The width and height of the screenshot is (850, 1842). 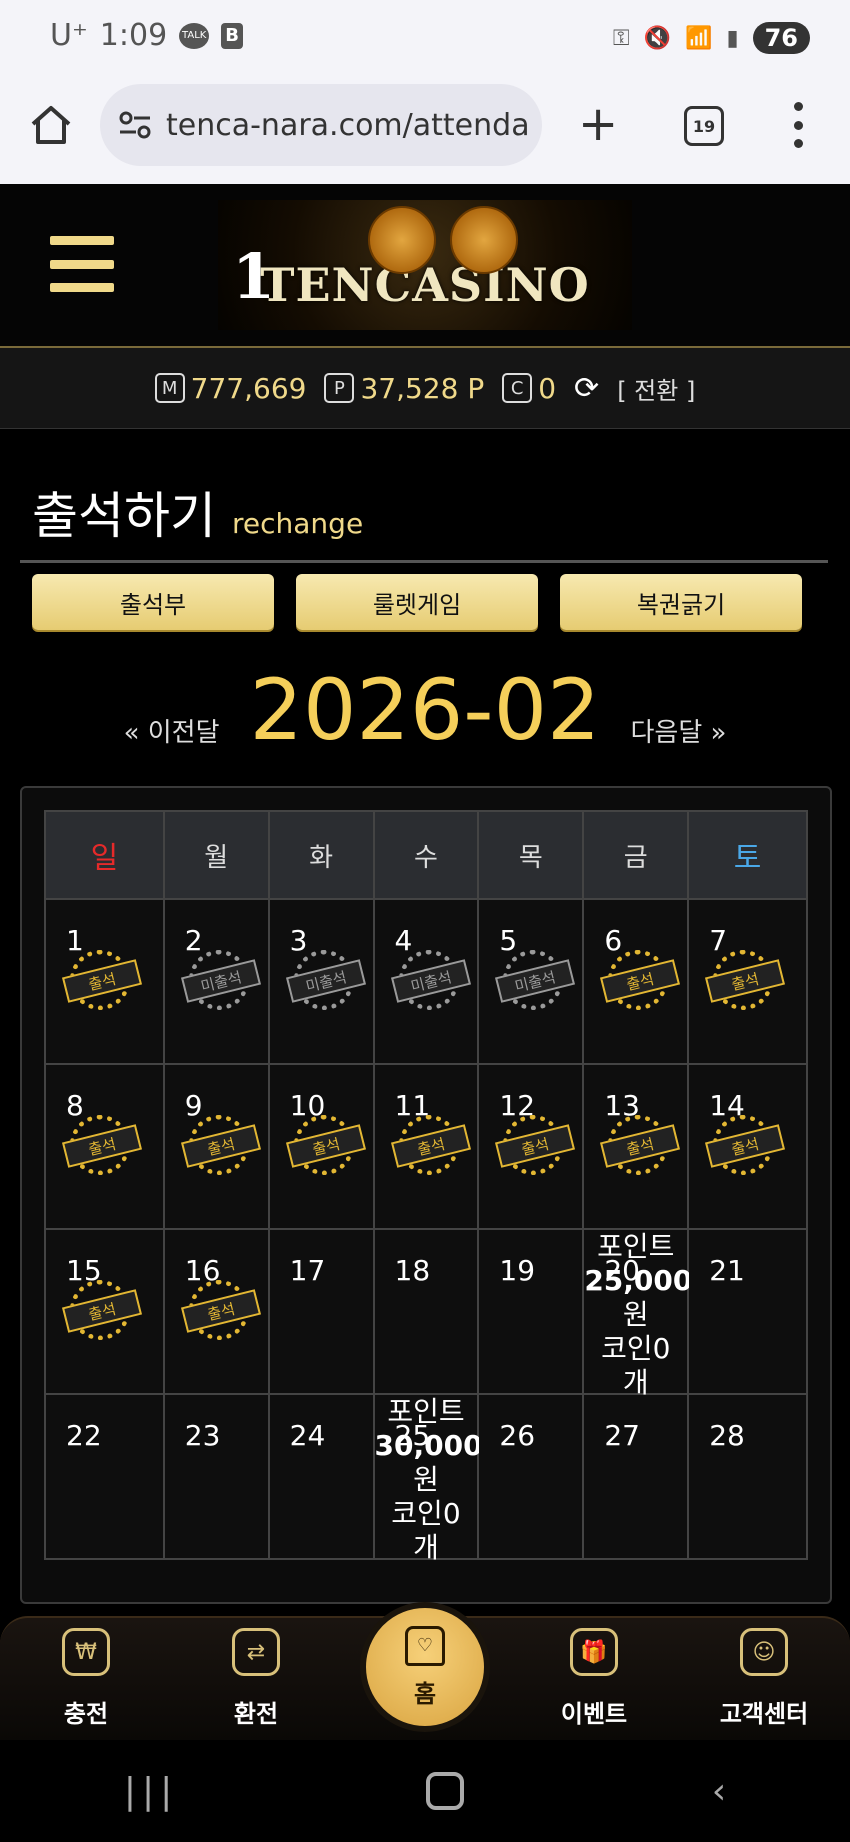 I want to click on address-bar: tenca-nara.com/attenda, so click(x=321, y=125).